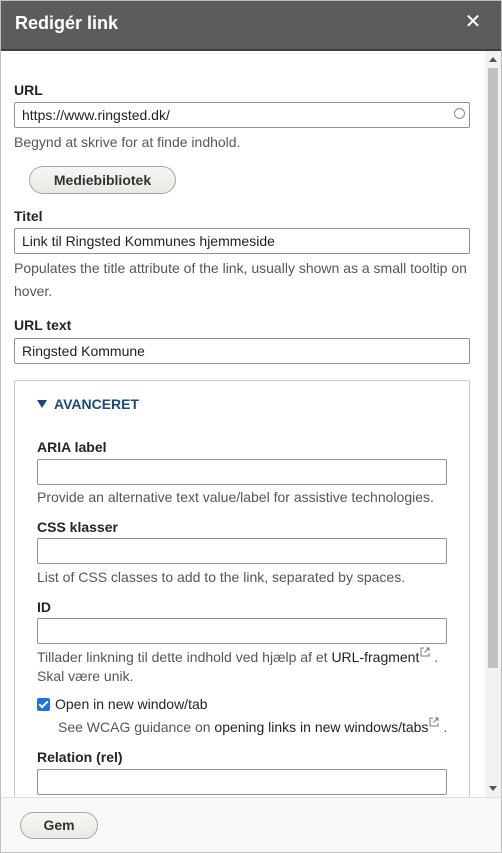  Describe the element at coordinates (28, 216) in the screenshot. I see `title-label: Titel` at that location.